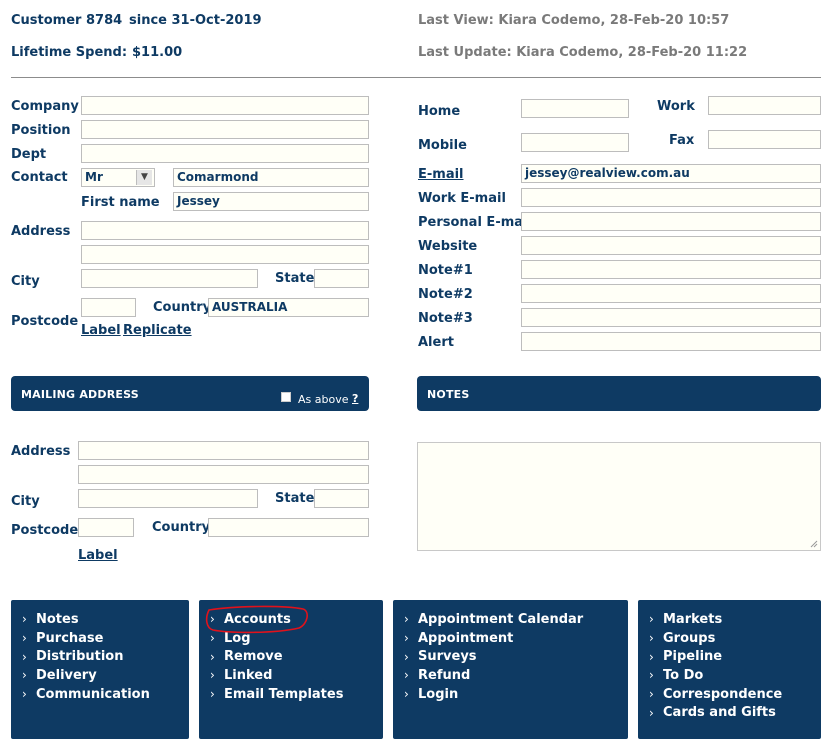 This screenshot has height=752, width=838. I want to click on menu-item-purchase: › Purchase, so click(105, 638).